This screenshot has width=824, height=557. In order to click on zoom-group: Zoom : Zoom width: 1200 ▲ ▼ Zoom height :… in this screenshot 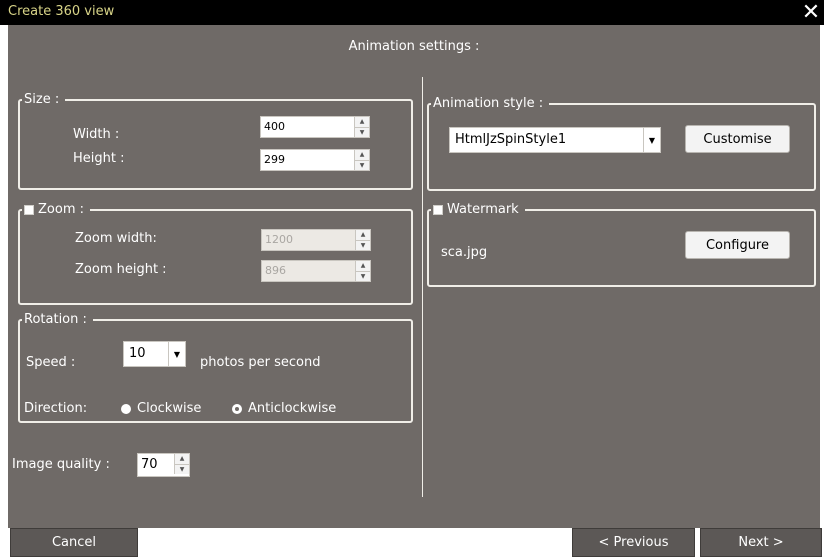, I will do `click(215, 253)`.